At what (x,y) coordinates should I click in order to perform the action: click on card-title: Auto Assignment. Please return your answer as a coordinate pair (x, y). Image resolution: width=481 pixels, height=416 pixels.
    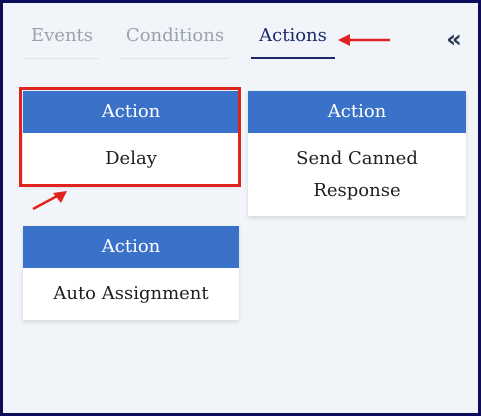
    Looking at the image, I should click on (131, 293).